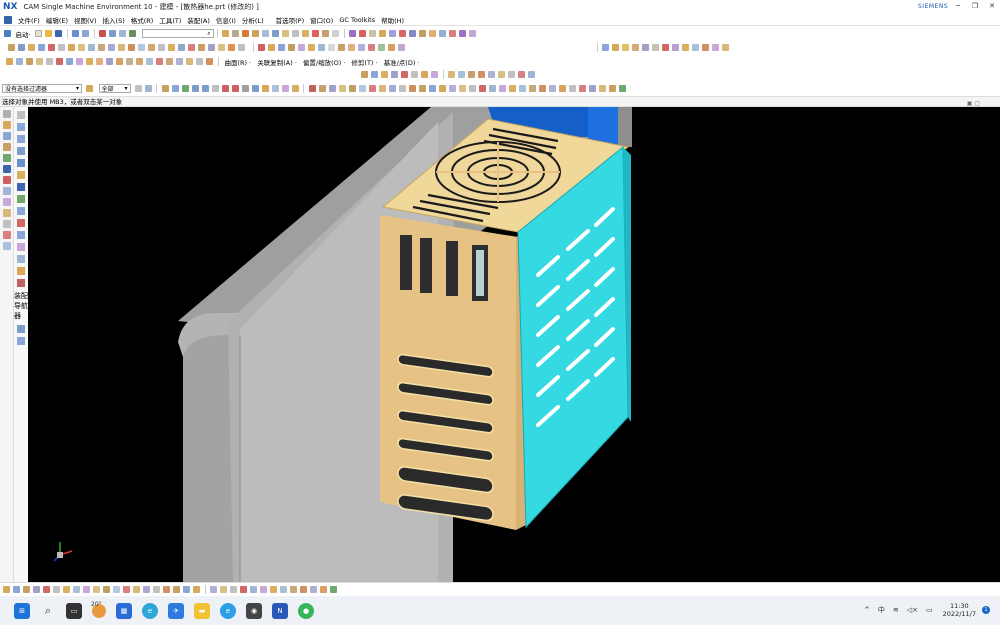  Describe the element at coordinates (501, 74) in the screenshot. I see `exploded-view-icon` at that location.